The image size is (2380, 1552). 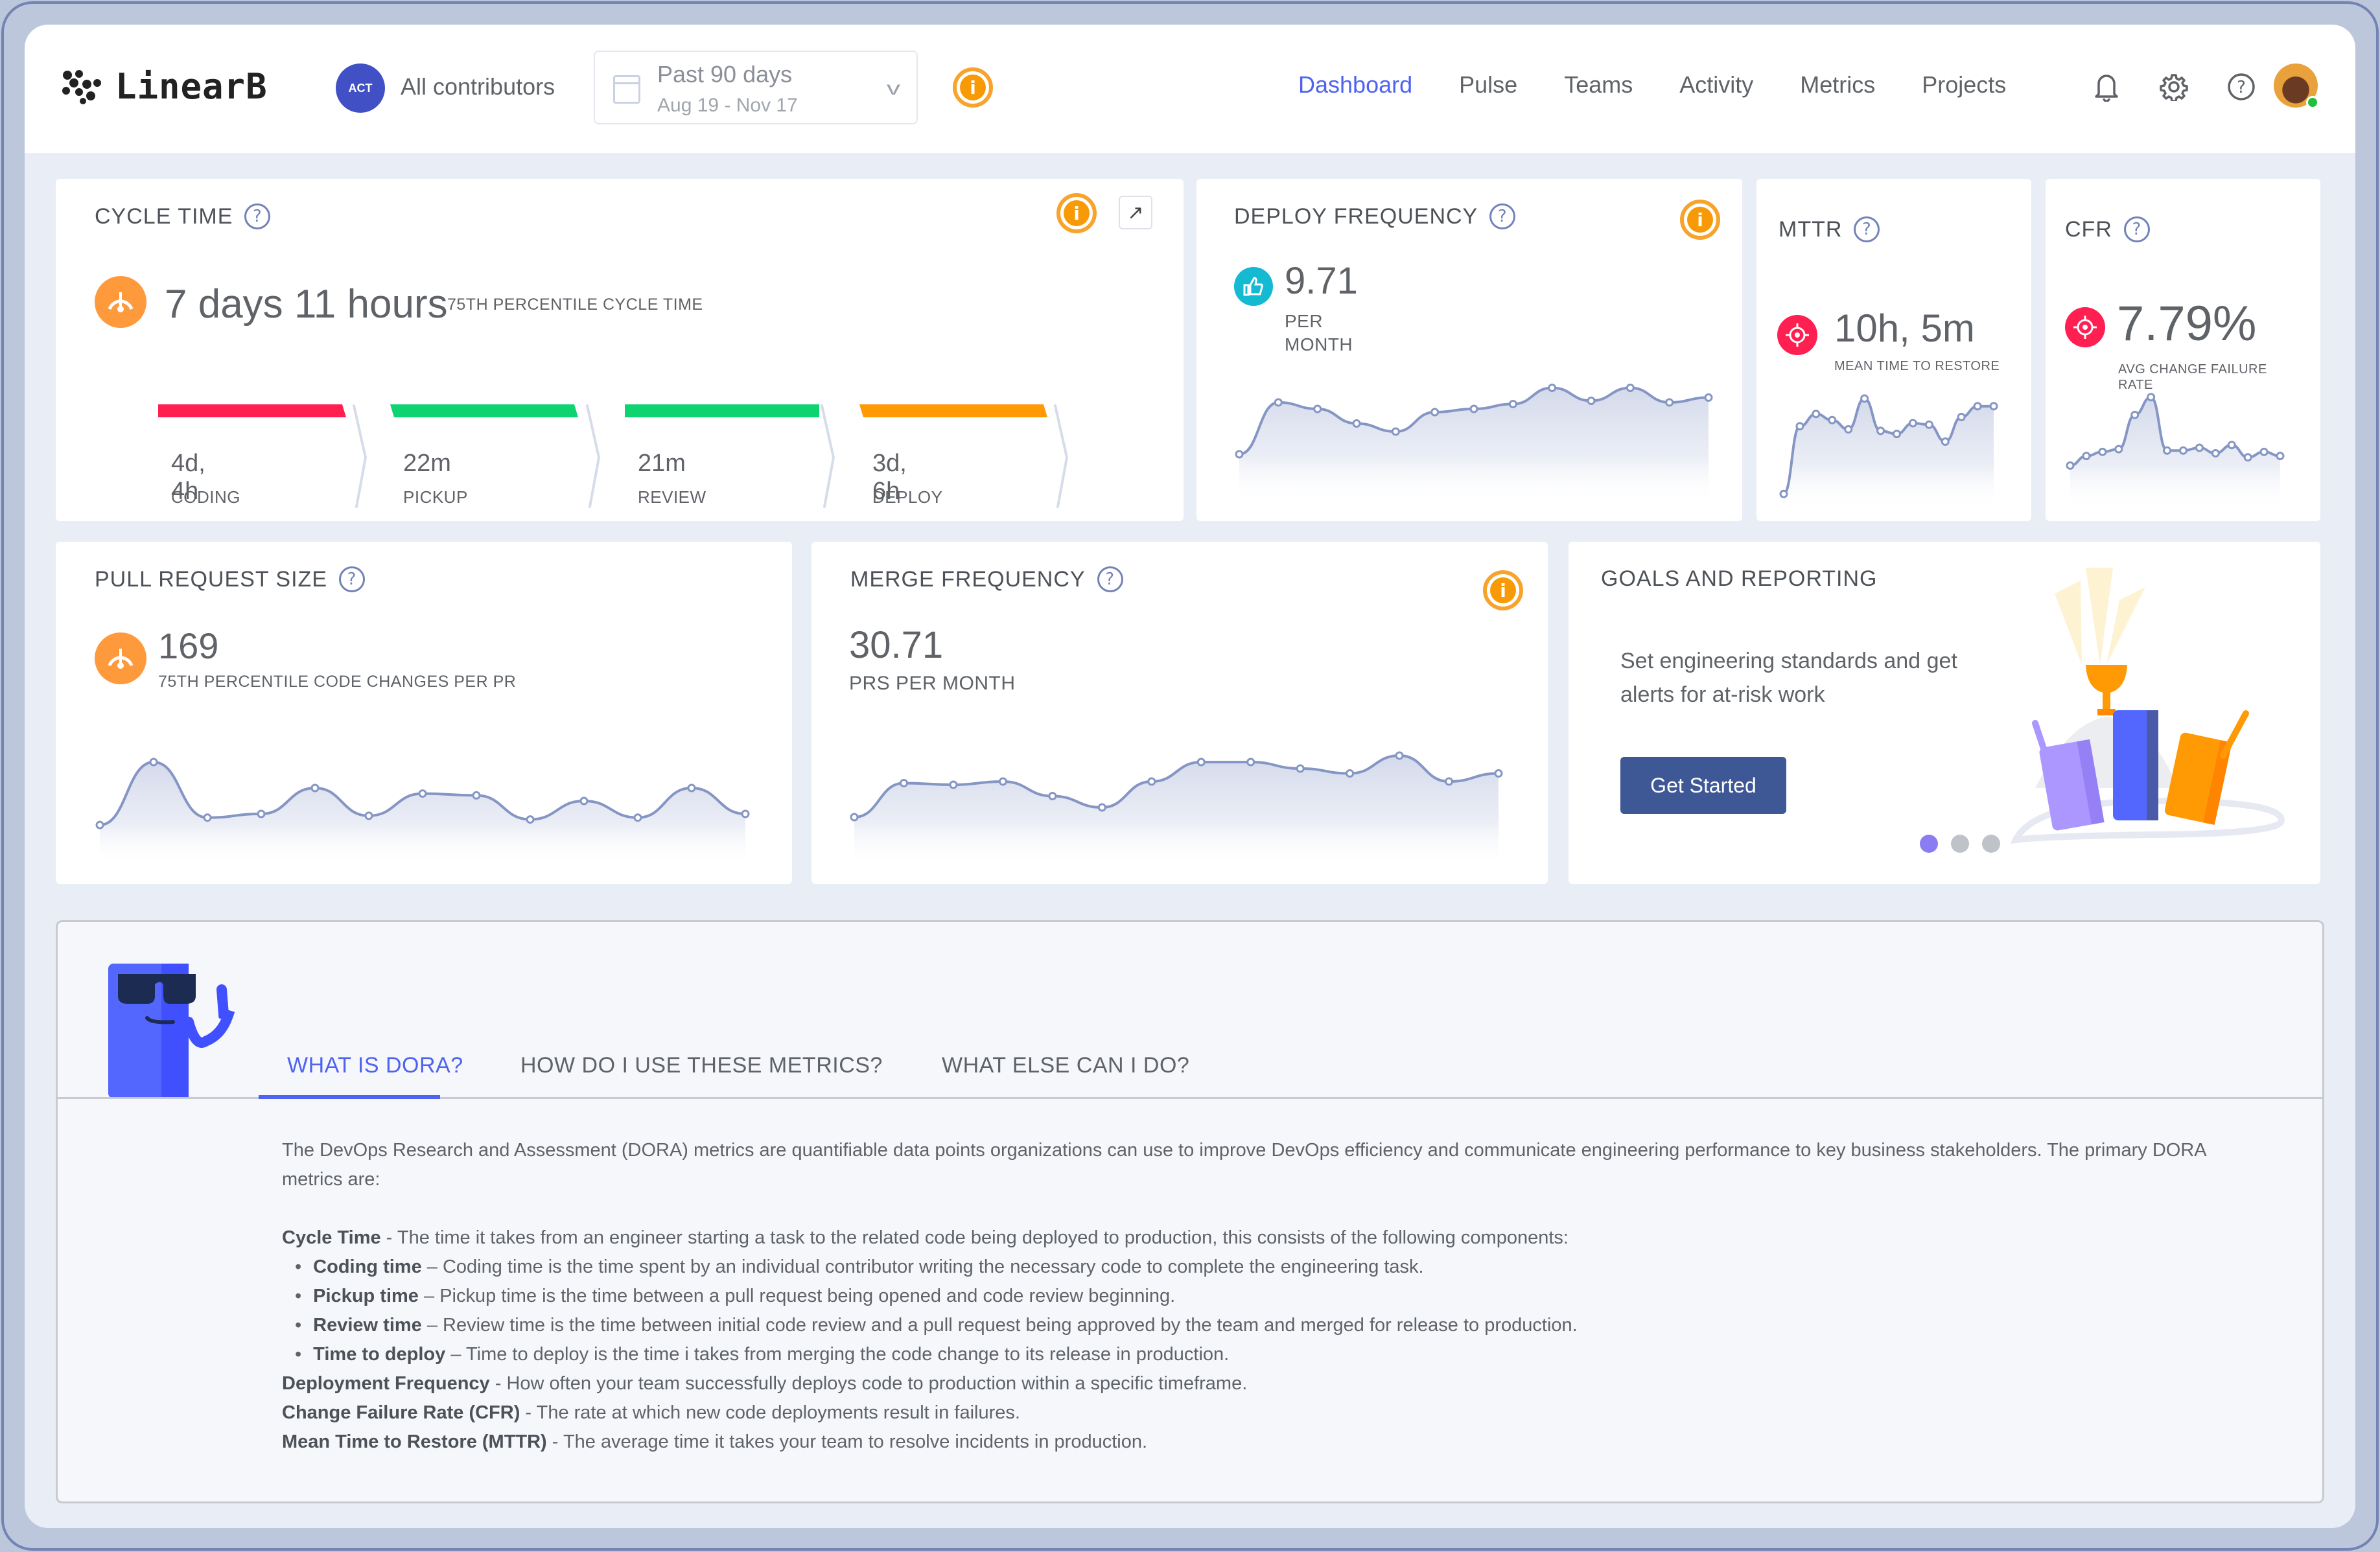 I want to click on card-title: MERGE FREQUENCY ?, so click(x=986, y=579).